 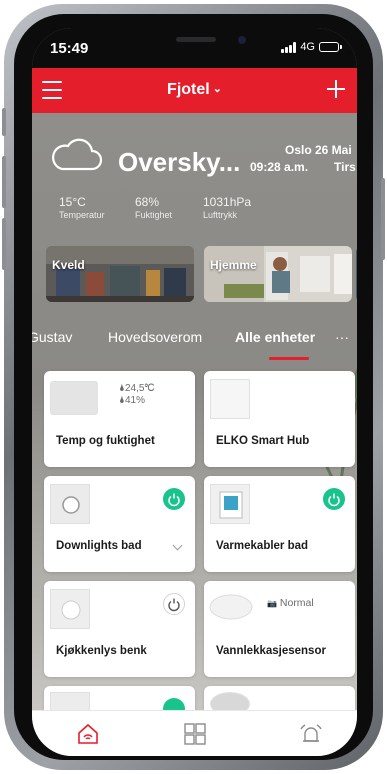 I want to click on network-type: 4G, so click(x=307, y=47).